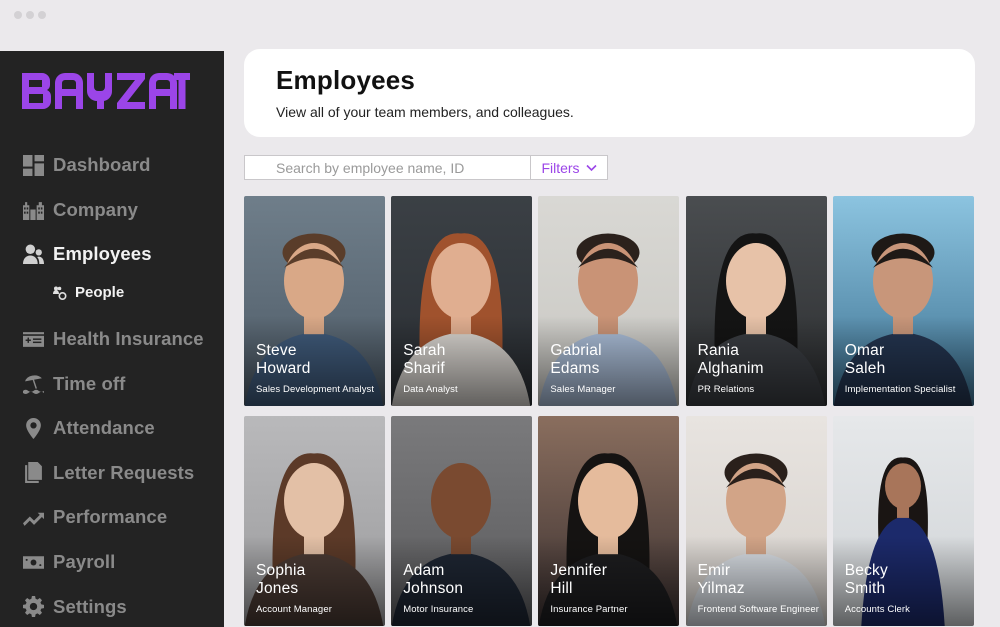 This screenshot has height=627, width=1000. What do you see at coordinates (433, 588) in the screenshot?
I see `employee-last-name: Johnson` at bounding box center [433, 588].